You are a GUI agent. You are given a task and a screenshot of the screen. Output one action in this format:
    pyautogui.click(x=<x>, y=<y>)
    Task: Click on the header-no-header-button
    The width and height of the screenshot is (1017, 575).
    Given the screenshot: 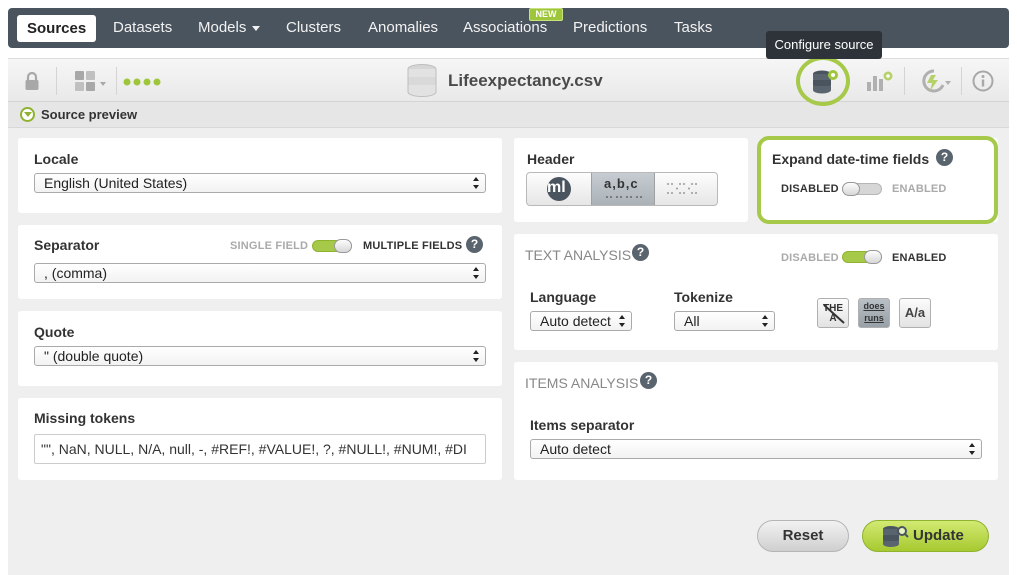 What is the action you would take?
    pyautogui.click(x=686, y=189)
    